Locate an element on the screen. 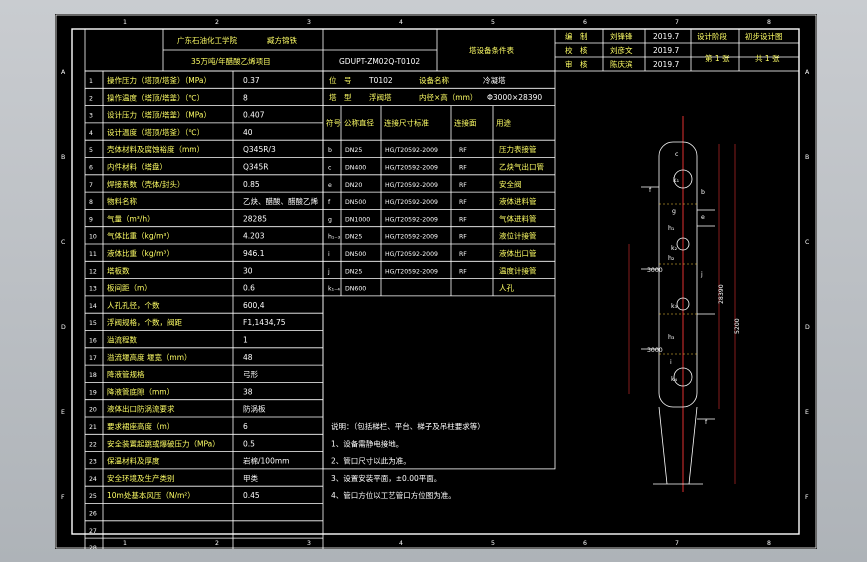  param-number: 22 is located at coordinates (93, 444).